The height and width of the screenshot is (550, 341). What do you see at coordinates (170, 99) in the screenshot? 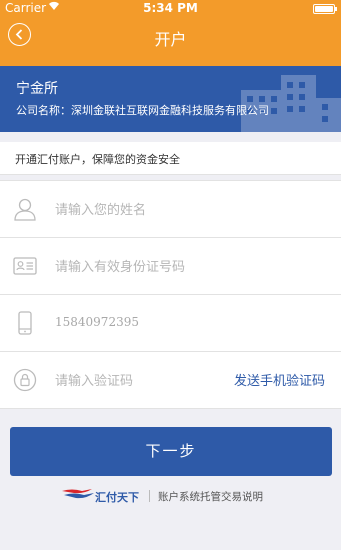
I see `platform-banner: 宁金所 公司名称：深圳金联社互联网金融科技服务有限公司` at bounding box center [170, 99].